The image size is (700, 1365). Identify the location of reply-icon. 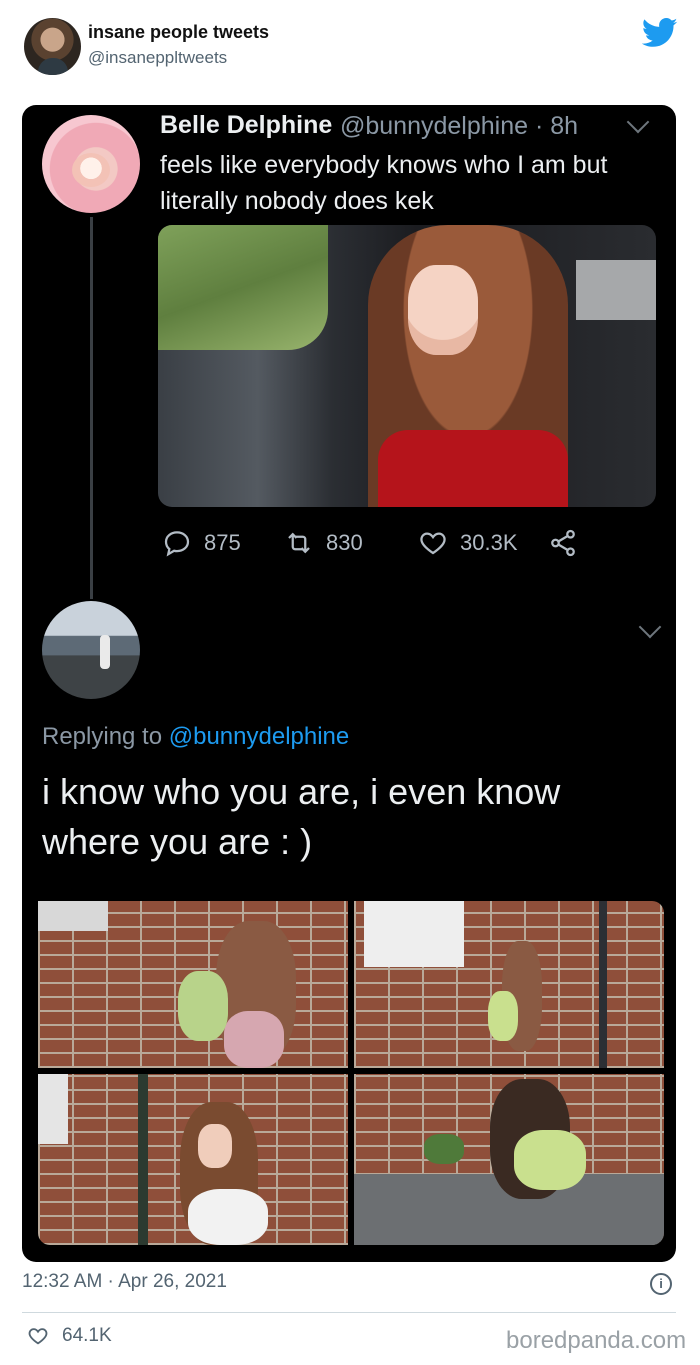
(177, 544).